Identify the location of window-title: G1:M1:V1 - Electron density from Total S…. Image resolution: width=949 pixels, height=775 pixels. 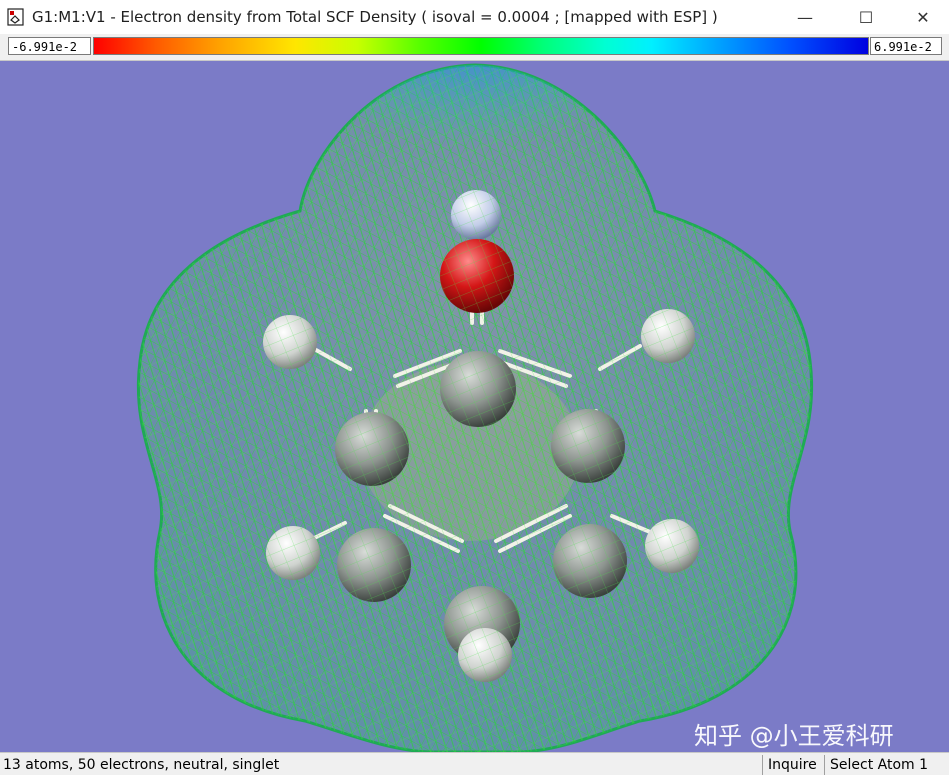
(375, 17).